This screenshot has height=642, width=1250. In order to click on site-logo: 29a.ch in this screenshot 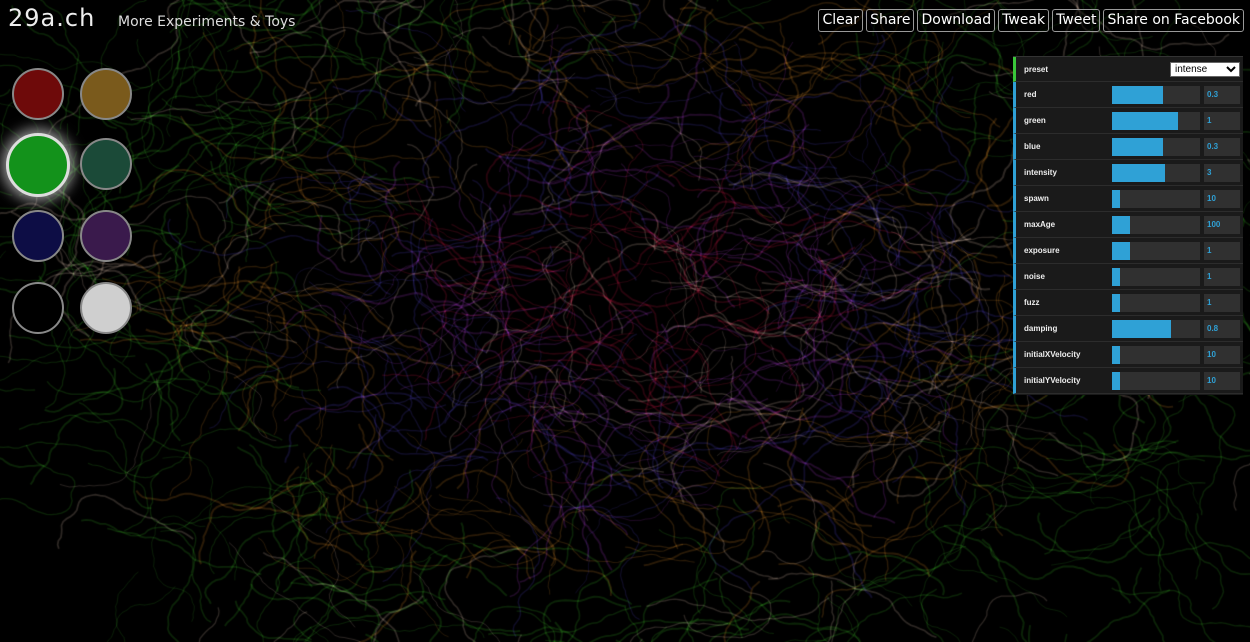, I will do `click(51, 18)`.